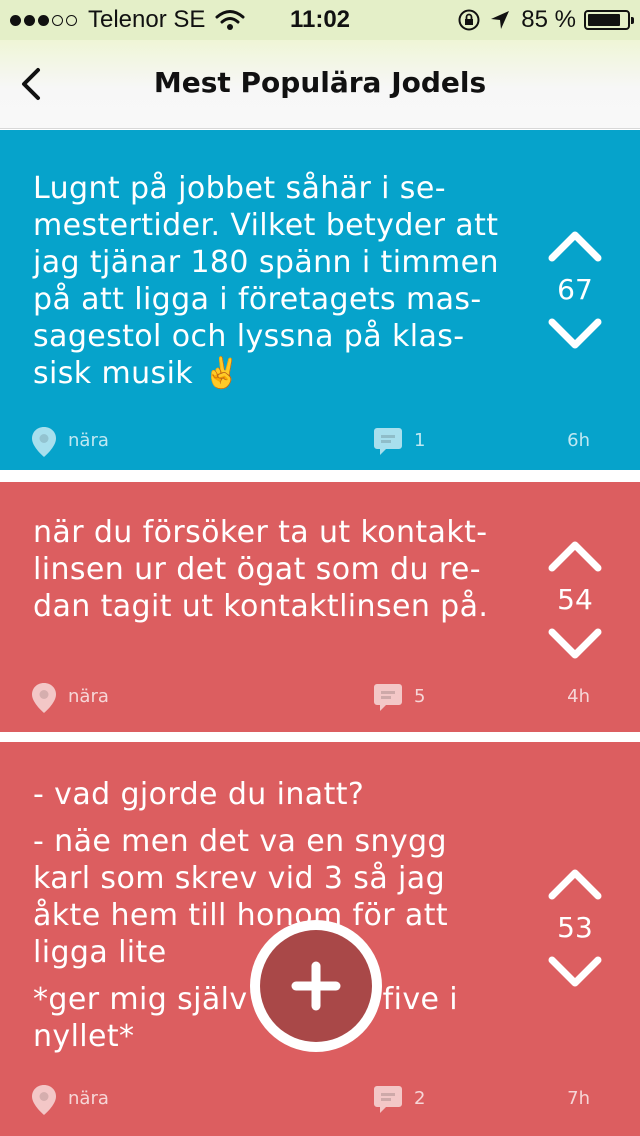 The height and width of the screenshot is (1136, 640). I want to click on jodel-paragraph: - vad gjorde du inatt?, so click(199, 794).